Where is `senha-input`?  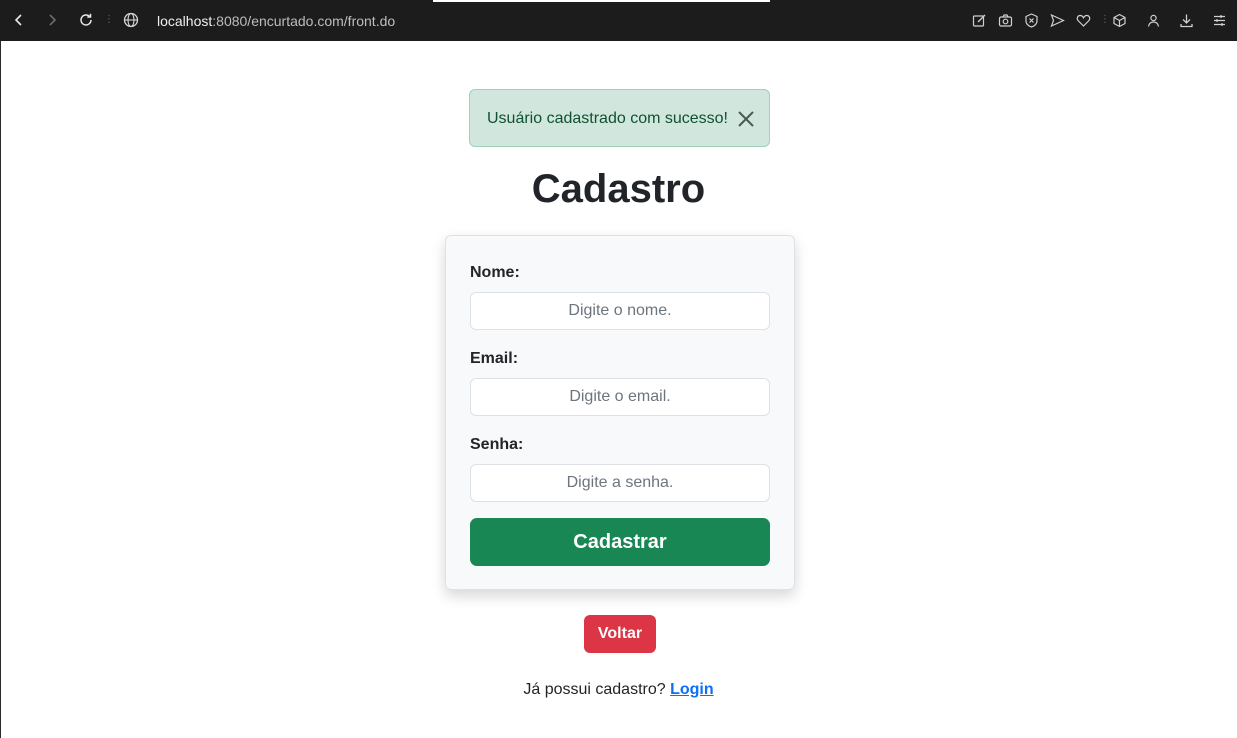
senha-input is located at coordinates (620, 483).